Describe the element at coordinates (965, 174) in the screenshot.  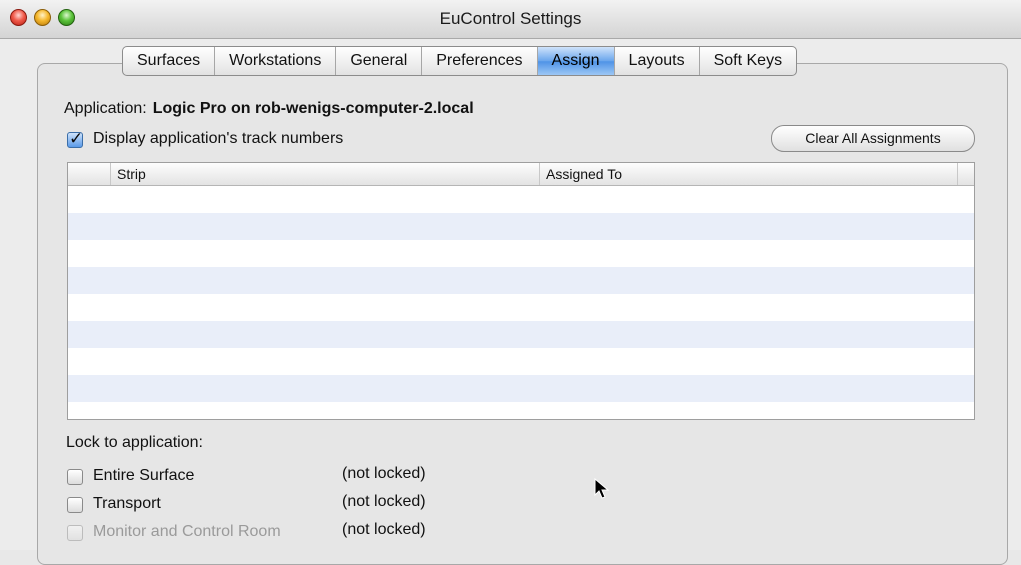
I see `column-header-filler` at that location.